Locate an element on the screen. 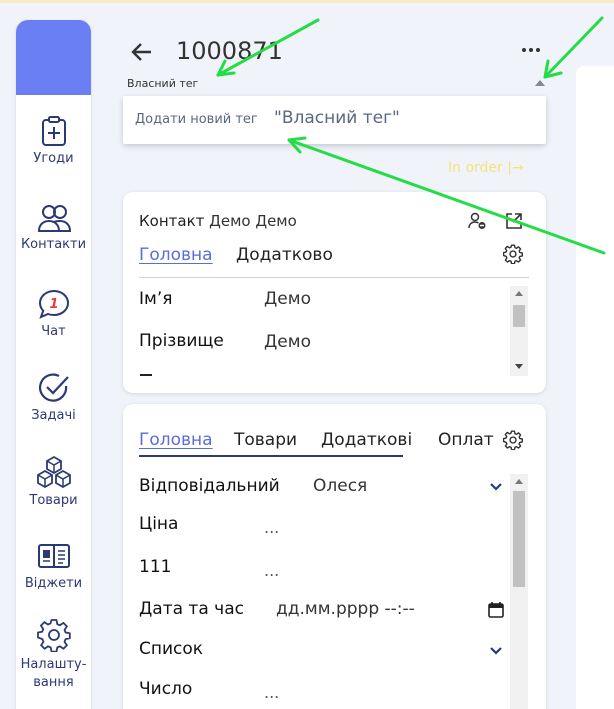 This screenshot has width=614, height=709. tab-products: Товари is located at coordinates (265, 440).